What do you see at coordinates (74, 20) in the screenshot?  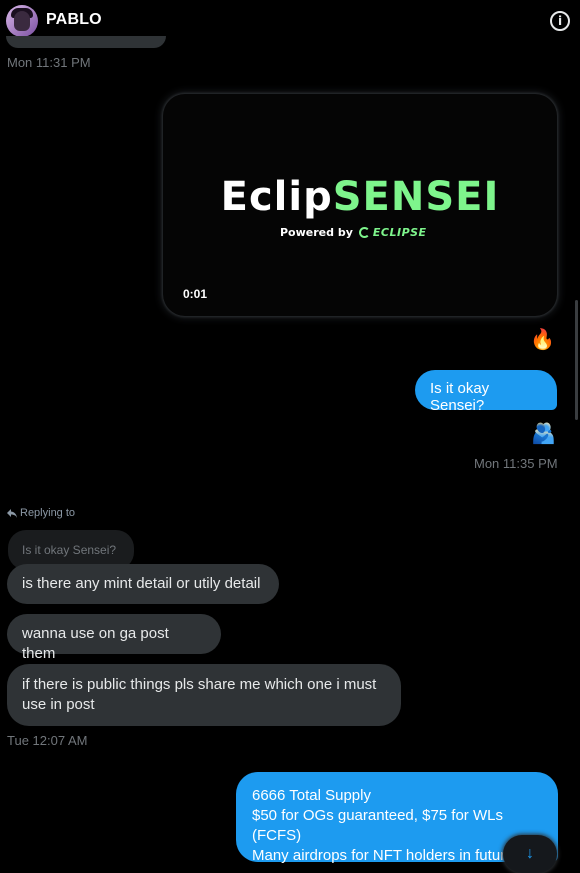 I see `contact-name: PABLO` at bounding box center [74, 20].